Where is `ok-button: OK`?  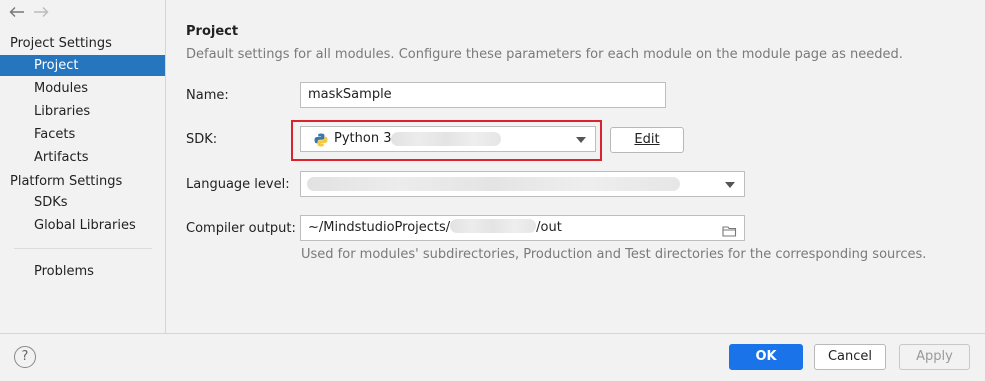
ok-button: OK is located at coordinates (766, 357).